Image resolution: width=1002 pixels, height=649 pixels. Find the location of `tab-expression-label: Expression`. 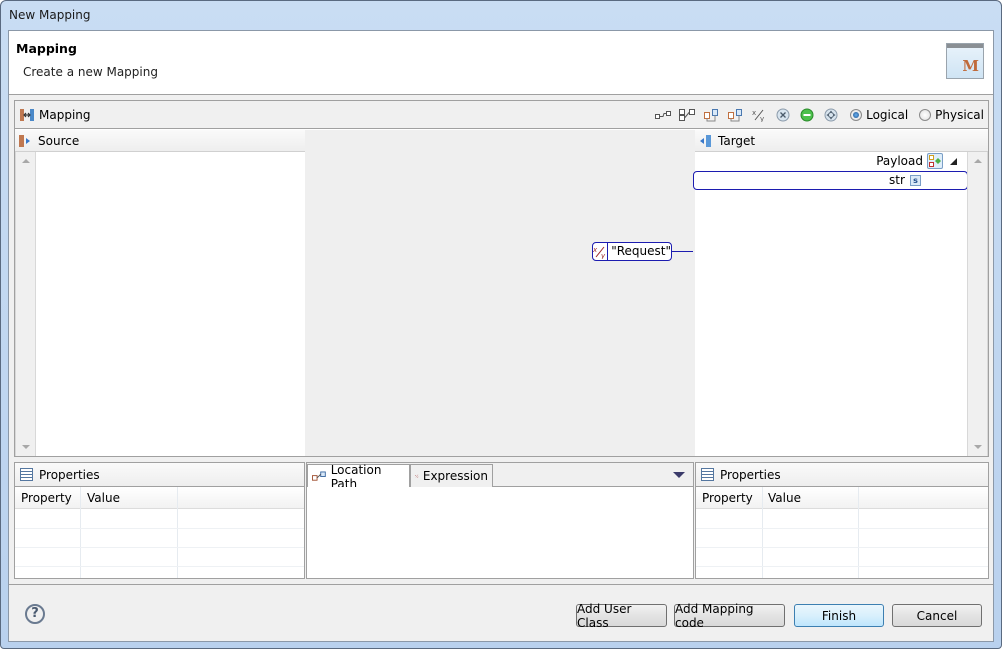

tab-expression-label: Expression is located at coordinates (455, 476).